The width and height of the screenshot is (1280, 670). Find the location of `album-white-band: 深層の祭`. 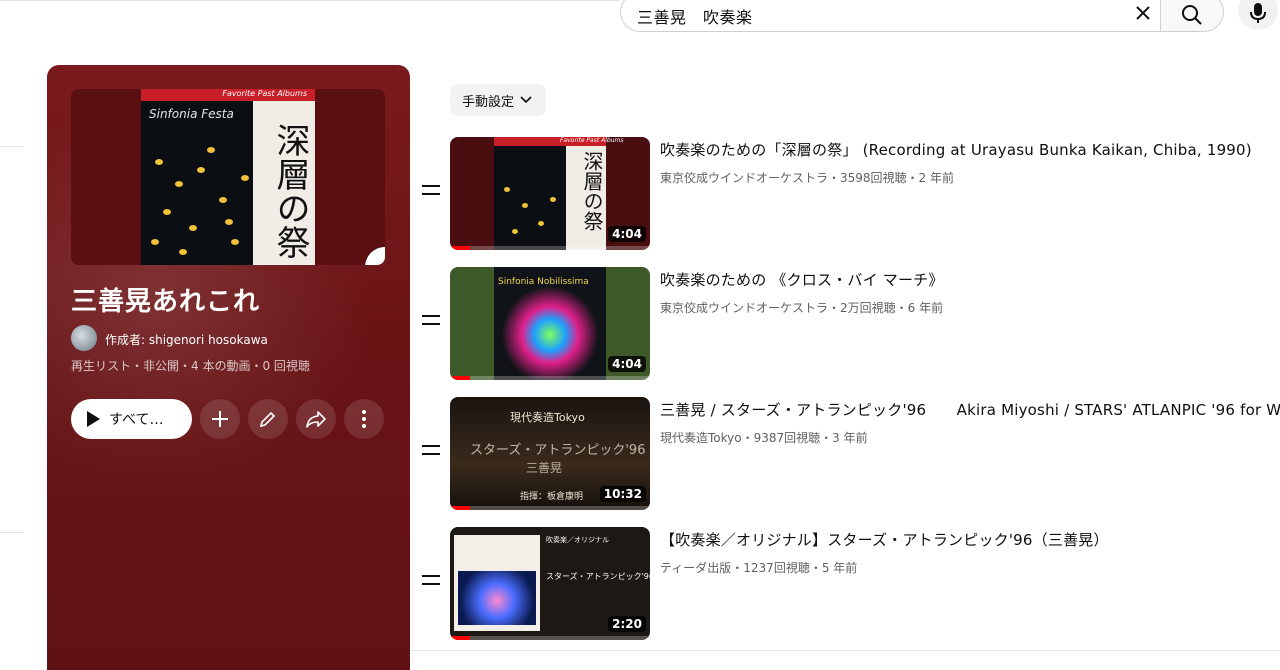

album-white-band: 深層の祭 is located at coordinates (284, 183).